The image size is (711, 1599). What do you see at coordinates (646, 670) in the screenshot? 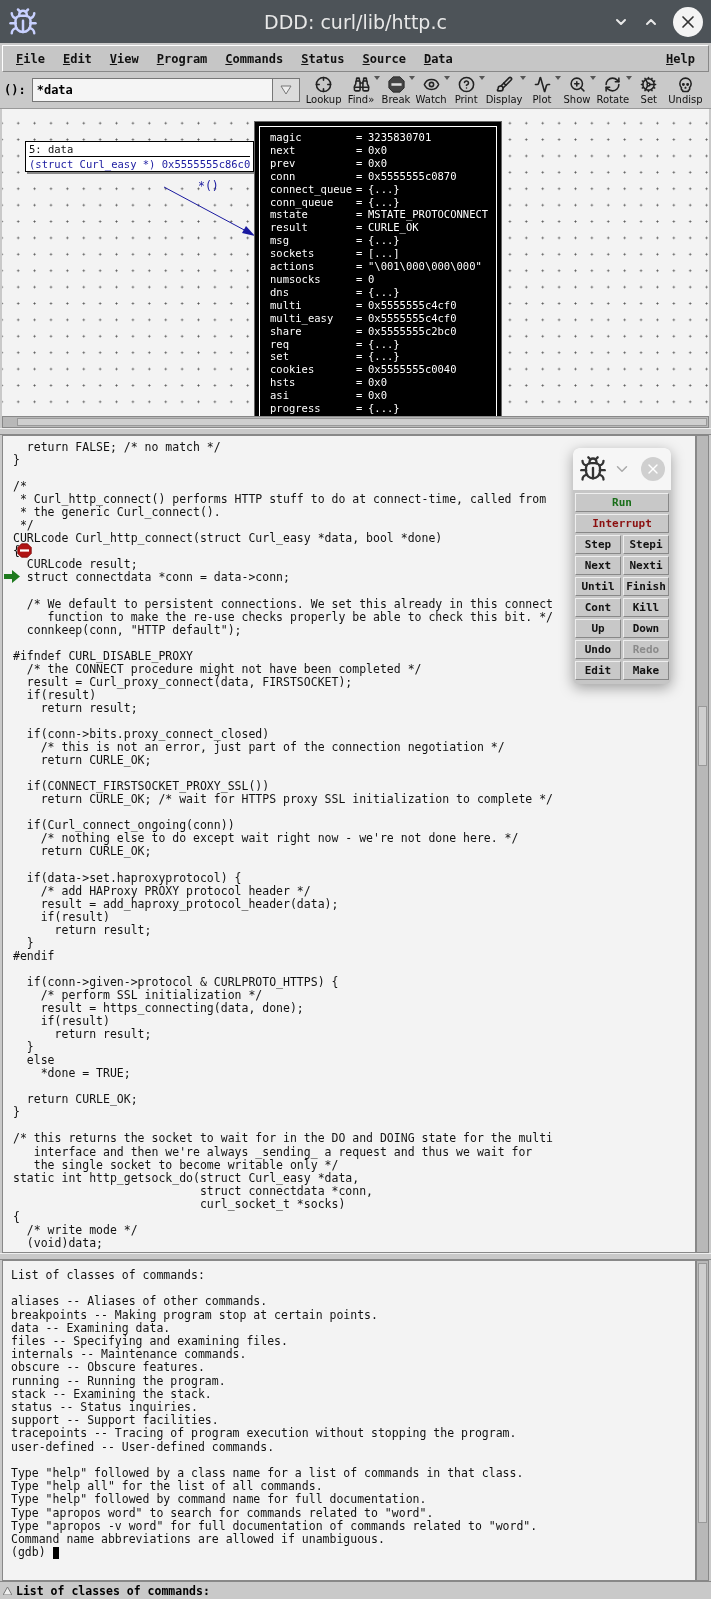
I see `command-button: Make` at bounding box center [646, 670].